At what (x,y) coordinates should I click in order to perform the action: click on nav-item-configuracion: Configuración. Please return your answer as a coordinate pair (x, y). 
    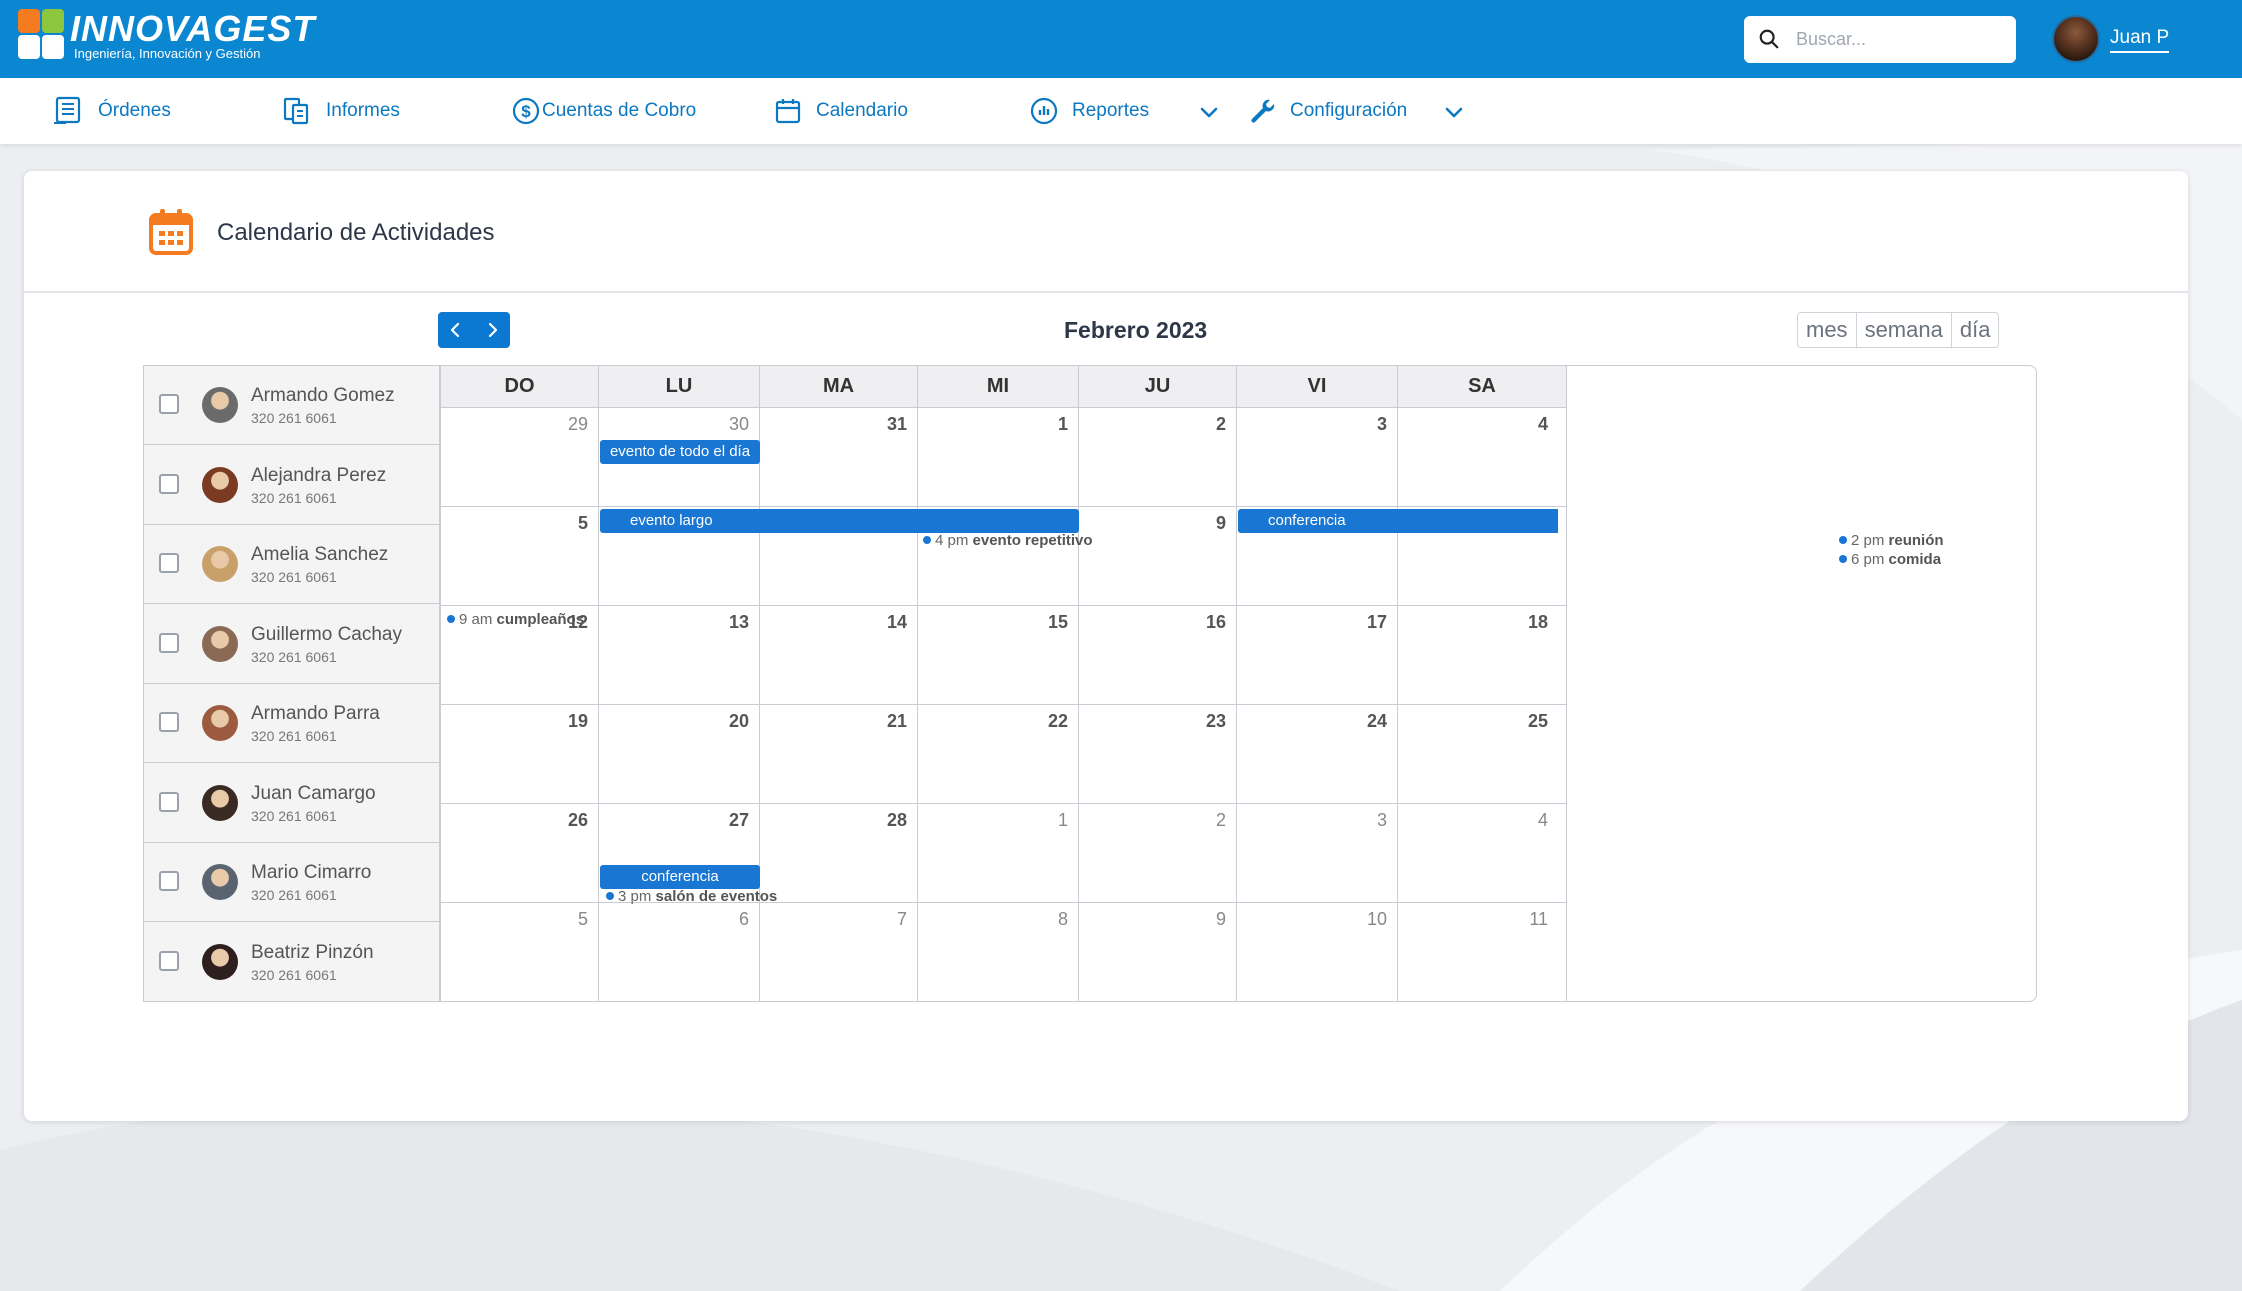
    Looking at the image, I should click on (1327, 111).